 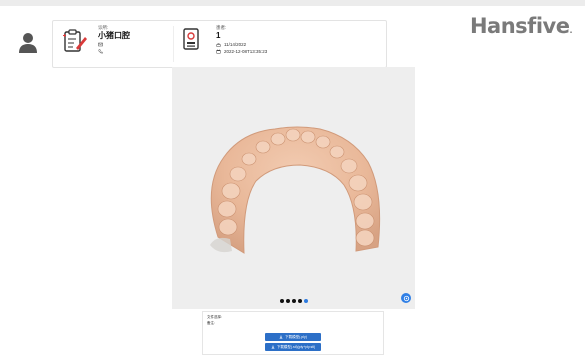 What do you see at coordinates (103, 27) in the screenshot?
I see `clinic-label: 诊所:` at bounding box center [103, 27].